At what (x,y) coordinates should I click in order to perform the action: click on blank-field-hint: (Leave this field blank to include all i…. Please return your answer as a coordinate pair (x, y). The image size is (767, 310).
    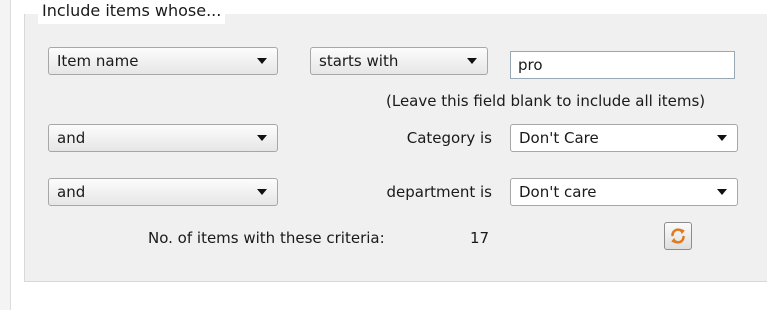
    Looking at the image, I should click on (546, 101).